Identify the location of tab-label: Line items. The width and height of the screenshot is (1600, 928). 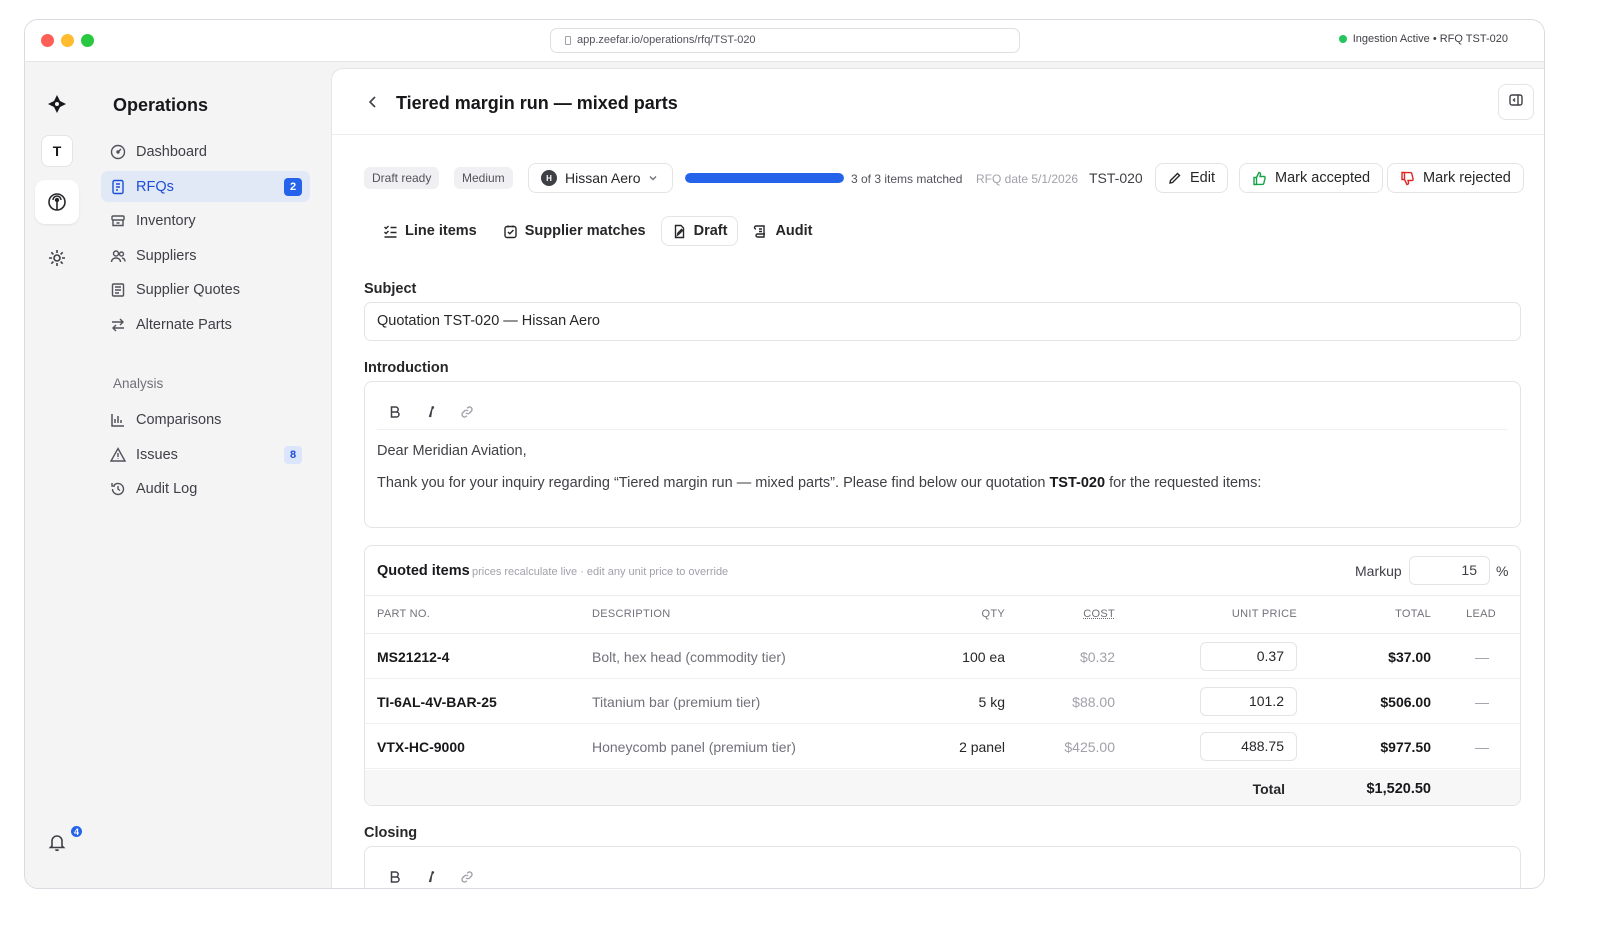
(441, 231).